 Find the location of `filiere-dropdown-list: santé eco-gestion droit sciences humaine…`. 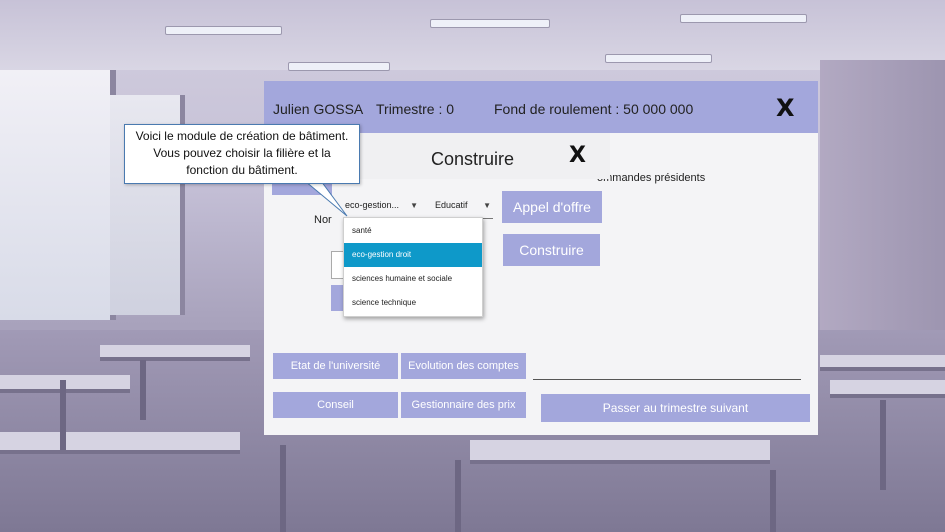

filiere-dropdown-list: santé eco-gestion droit sciences humaine… is located at coordinates (413, 267).